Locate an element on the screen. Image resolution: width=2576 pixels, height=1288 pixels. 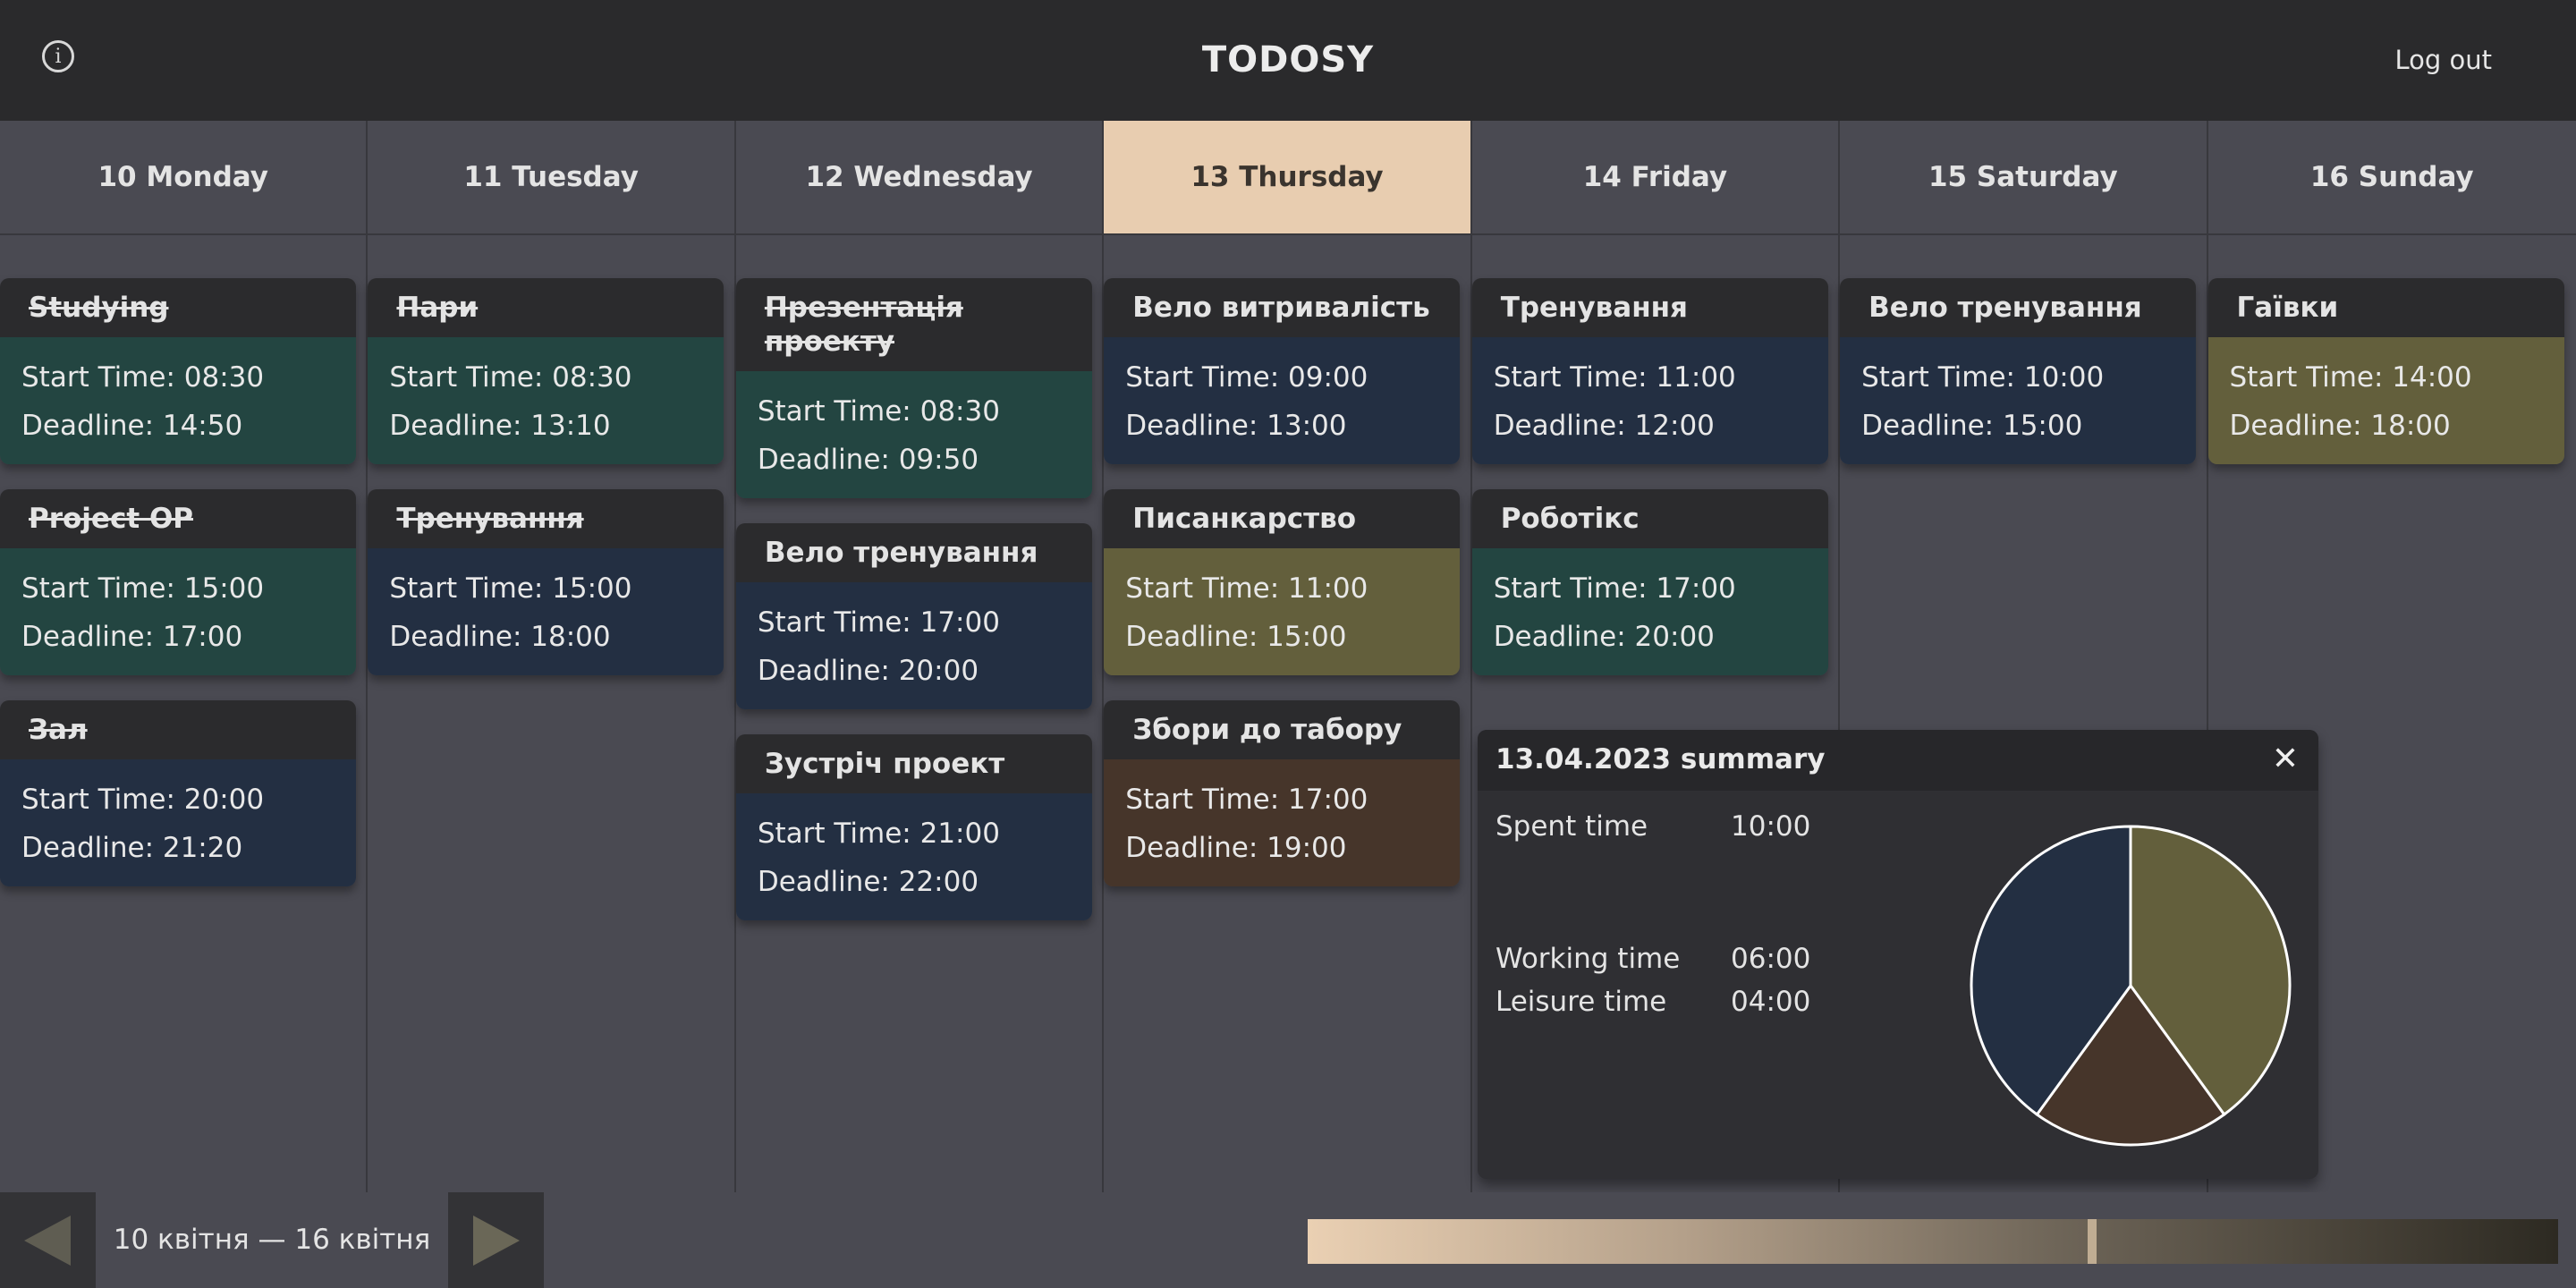
task-start-time: Start Time: 10:00 is located at coordinates (1983, 377).